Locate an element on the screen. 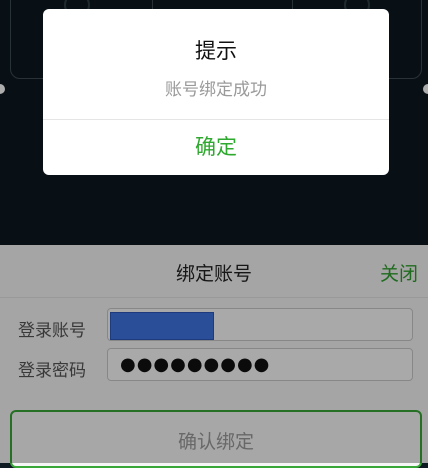 Image resolution: width=428 pixels, height=468 pixels. dialog-ok-button: 确定 is located at coordinates (216, 147).